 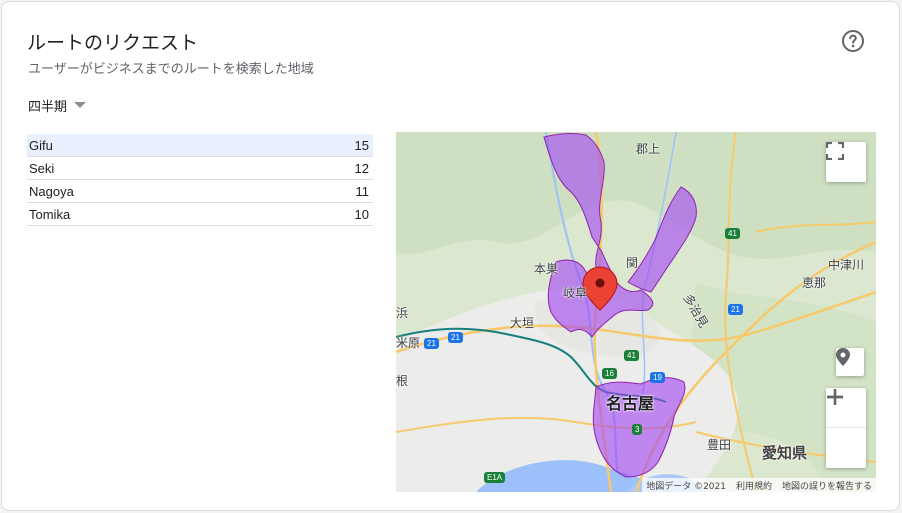 I want to click on report-error-link: 地図の誤りを報告する, so click(x=827, y=485).